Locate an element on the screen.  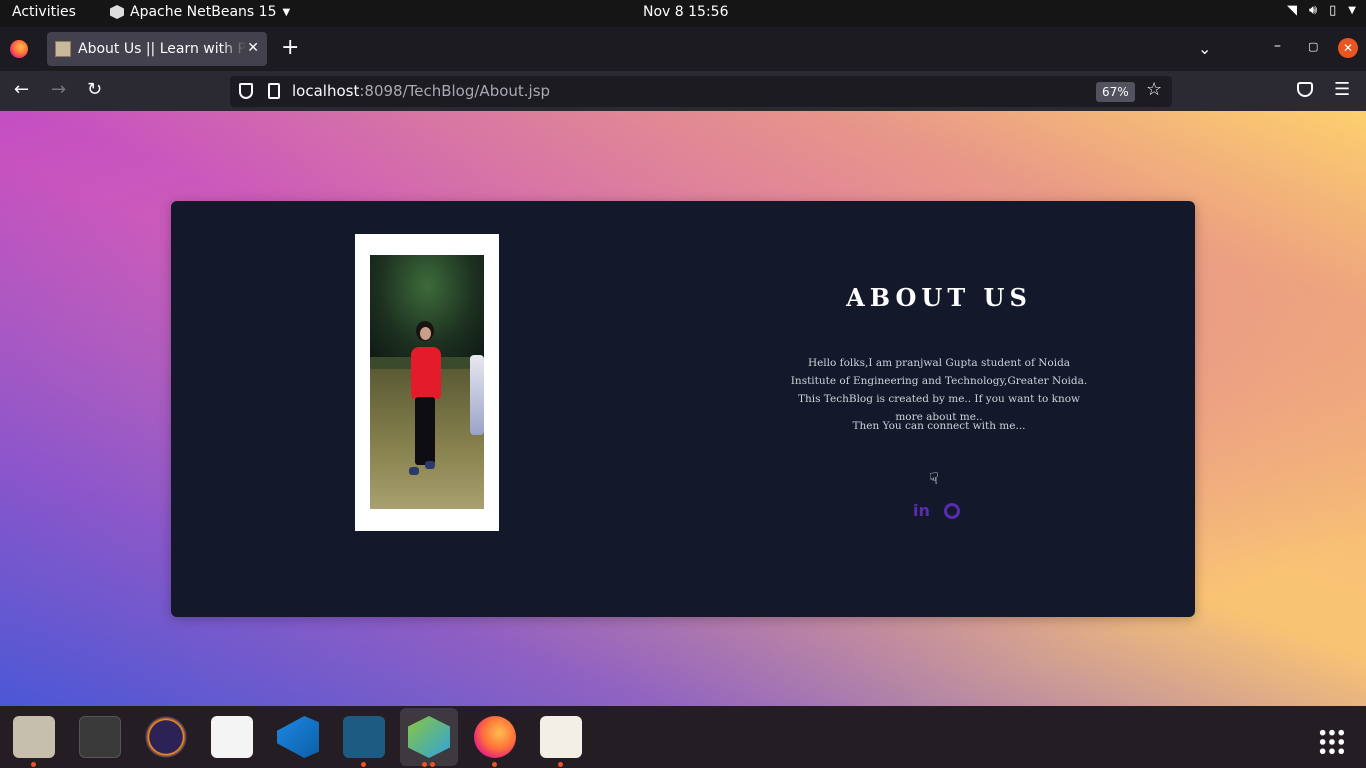
photo-red-sweater is located at coordinates (426, 373).